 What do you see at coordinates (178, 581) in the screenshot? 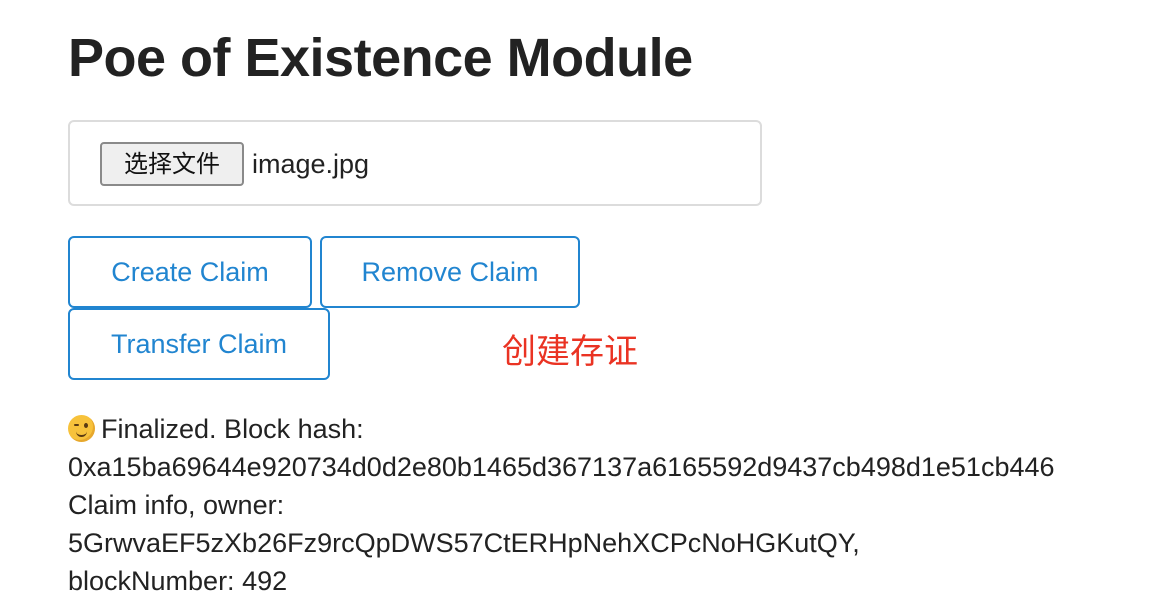
I see `block-number-value: blockNumber: 492` at bounding box center [178, 581].